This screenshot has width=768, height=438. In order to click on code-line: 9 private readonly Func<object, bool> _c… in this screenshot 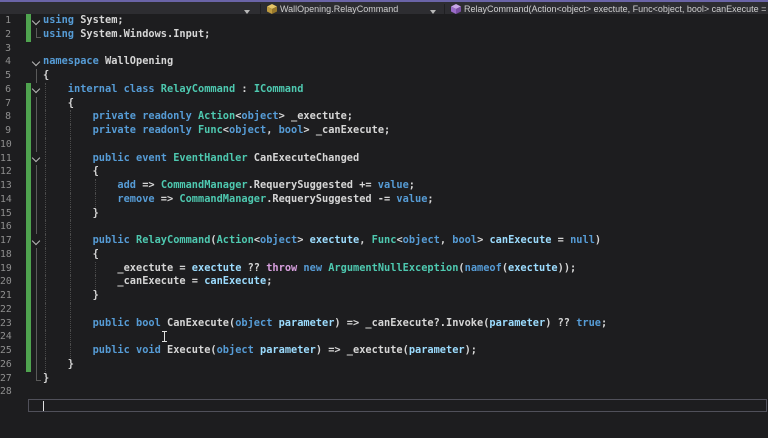, I will do `click(384, 131)`.